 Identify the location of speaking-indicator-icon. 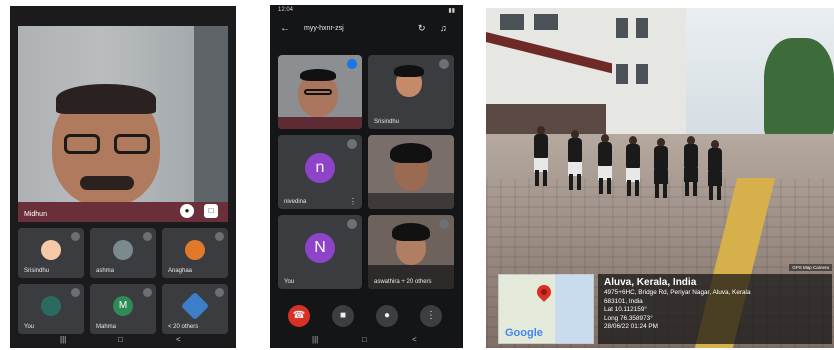
(352, 64).